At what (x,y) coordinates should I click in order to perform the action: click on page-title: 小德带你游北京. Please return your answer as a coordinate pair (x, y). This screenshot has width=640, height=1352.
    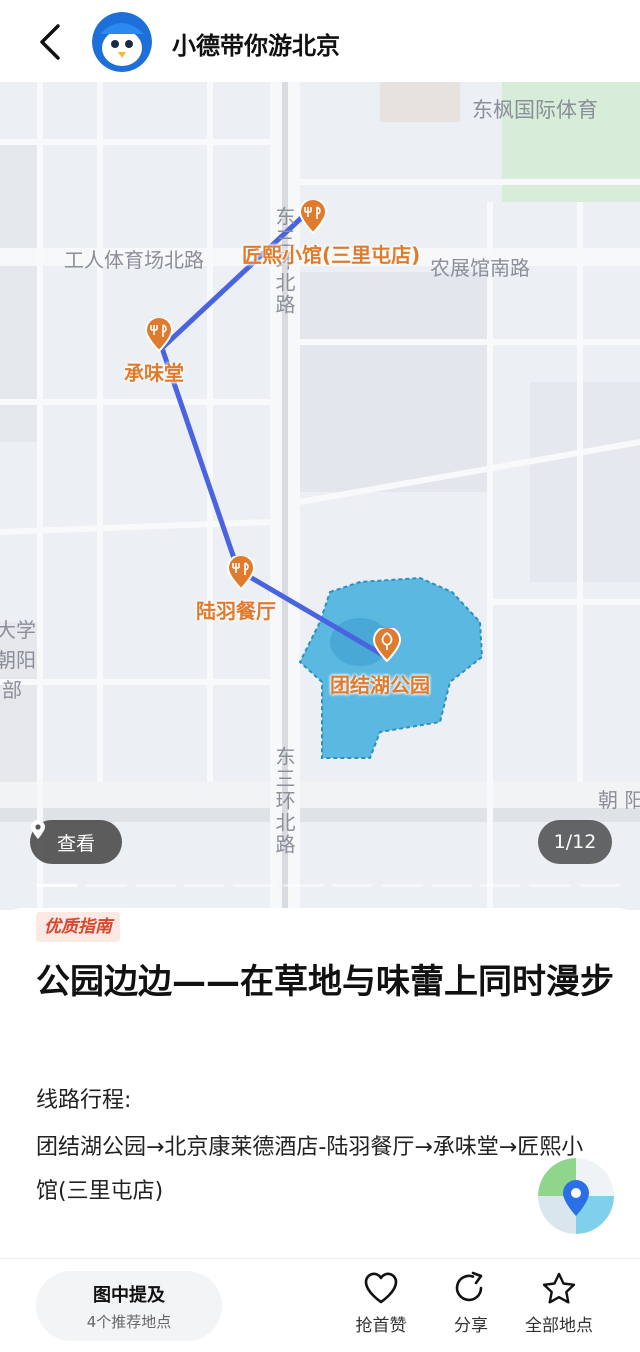
    Looking at the image, I should click on (256, 46).